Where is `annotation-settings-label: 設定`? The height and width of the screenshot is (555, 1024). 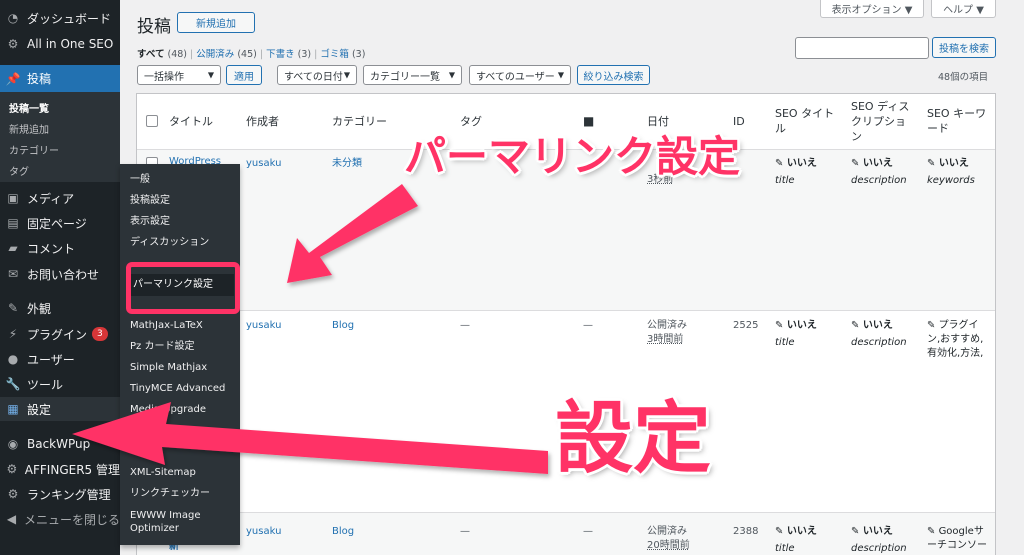 annotation-settings-label: 設定 is located at coordinates (633, 439).